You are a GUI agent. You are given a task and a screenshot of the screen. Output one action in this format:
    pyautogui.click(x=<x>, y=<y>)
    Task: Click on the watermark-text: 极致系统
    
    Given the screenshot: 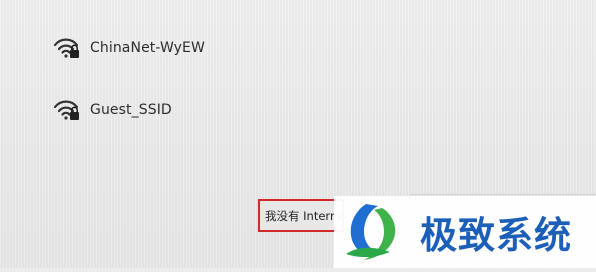 What is the action you would take?
    pyautogui.click(x=496, y=235)
    